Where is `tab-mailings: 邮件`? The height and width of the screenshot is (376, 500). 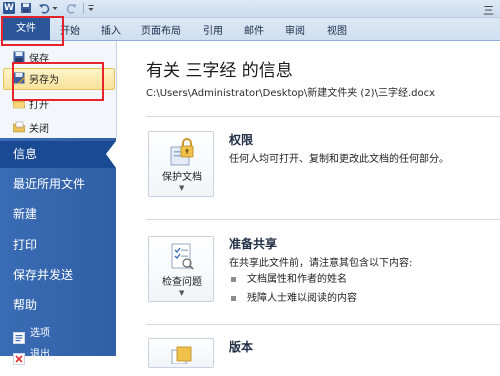 tab-mailings: 邮件 is located at coordinates (254, 29).